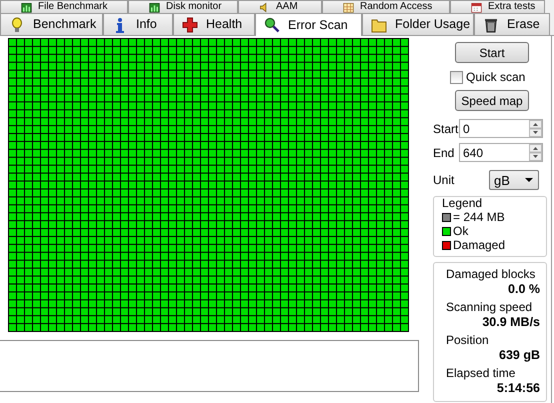 The height and width of the screenshot is (403, 554). What do you see at coordinates (490, 307) in the screenshot?
I see `stat-label: Scanning speed` at bounding box center [490, 307].